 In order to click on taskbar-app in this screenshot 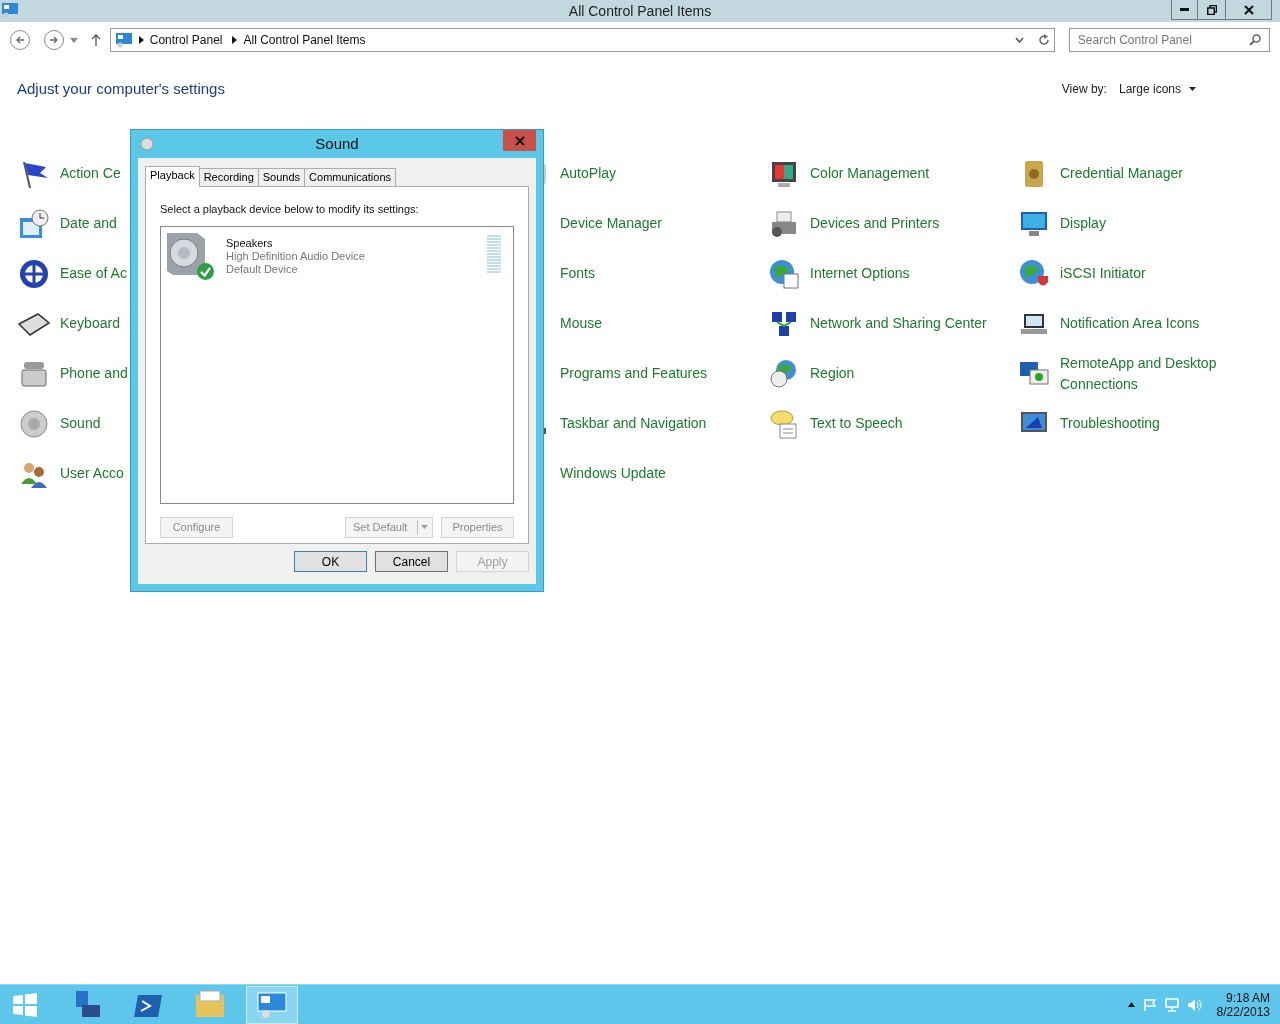, I will do `click(272, 1004)`.